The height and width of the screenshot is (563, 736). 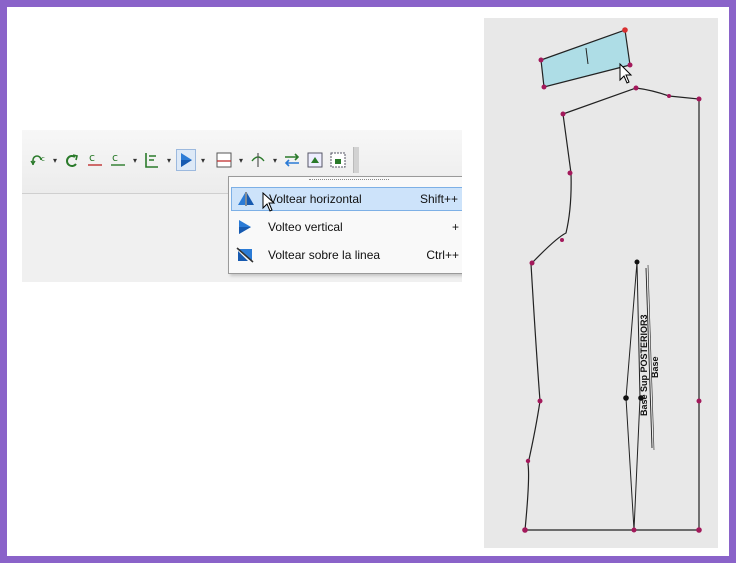 What do you see at coordinates (186, 160) in the screenshot?
I see `flip-icon` at bounding box center [186, 160].